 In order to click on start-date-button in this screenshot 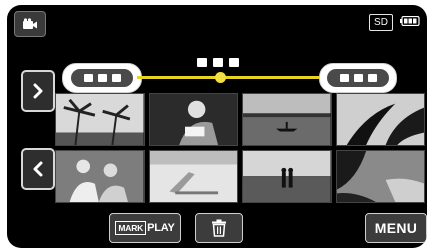, I will do `click(102, 78)`.